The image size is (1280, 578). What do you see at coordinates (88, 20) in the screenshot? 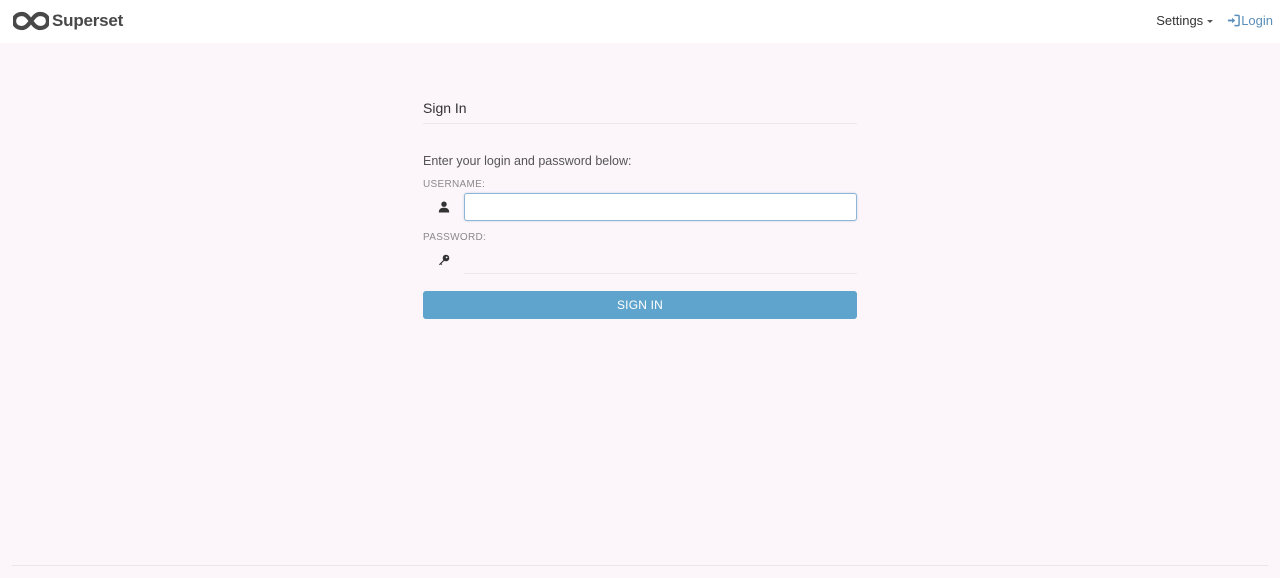
I see `brand-name: Superset` at bounding box center [88, 20].